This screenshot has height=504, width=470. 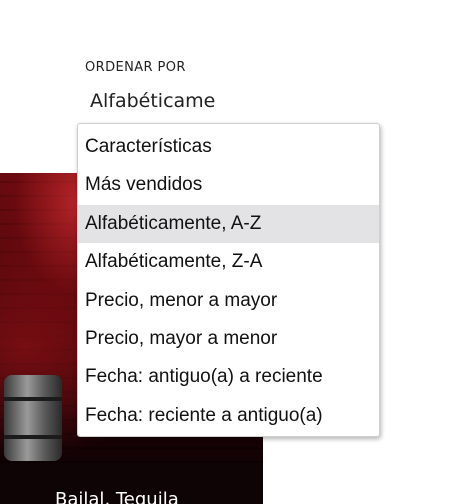 I want to click on sort-label: ORDENAR POR, so click(x=135, y=67).